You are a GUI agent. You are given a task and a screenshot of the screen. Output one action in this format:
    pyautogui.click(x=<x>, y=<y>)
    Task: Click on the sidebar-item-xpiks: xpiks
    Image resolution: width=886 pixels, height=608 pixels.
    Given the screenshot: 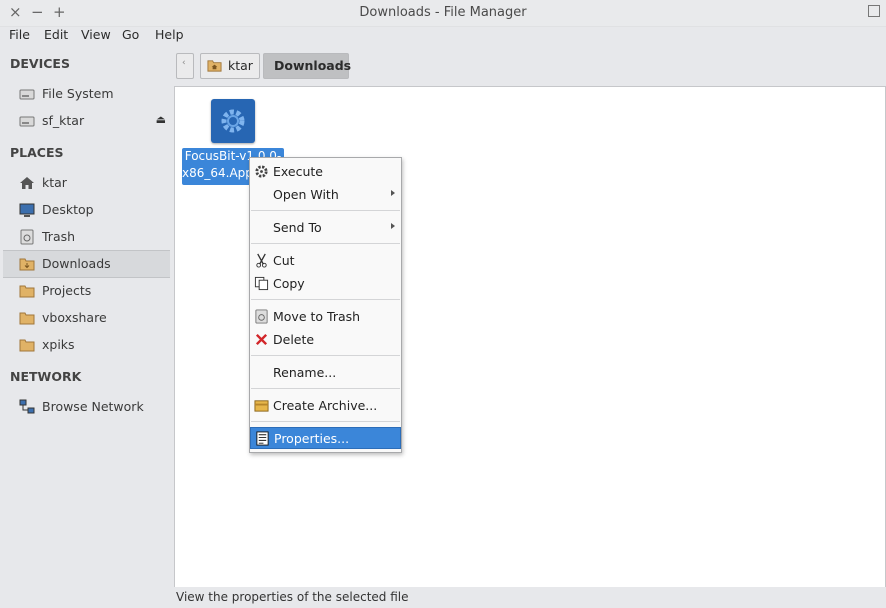 What is the action you would take?
    pyautogui.click(x=86, y=345)
    